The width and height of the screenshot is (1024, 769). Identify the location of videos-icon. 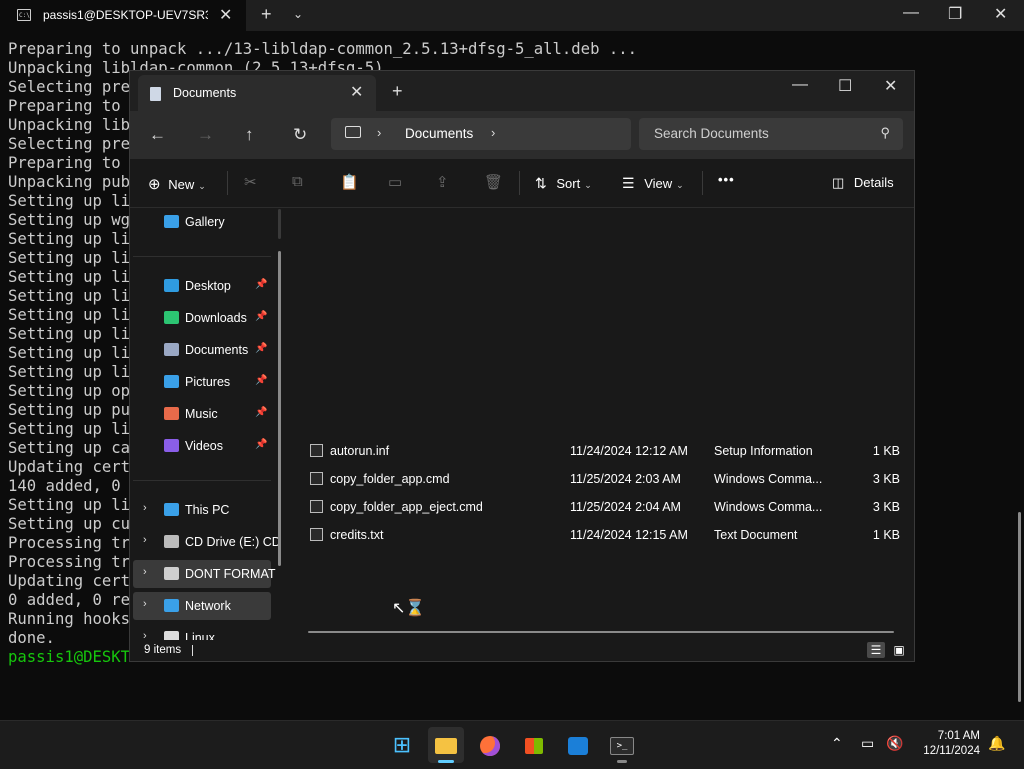
(171, 445).